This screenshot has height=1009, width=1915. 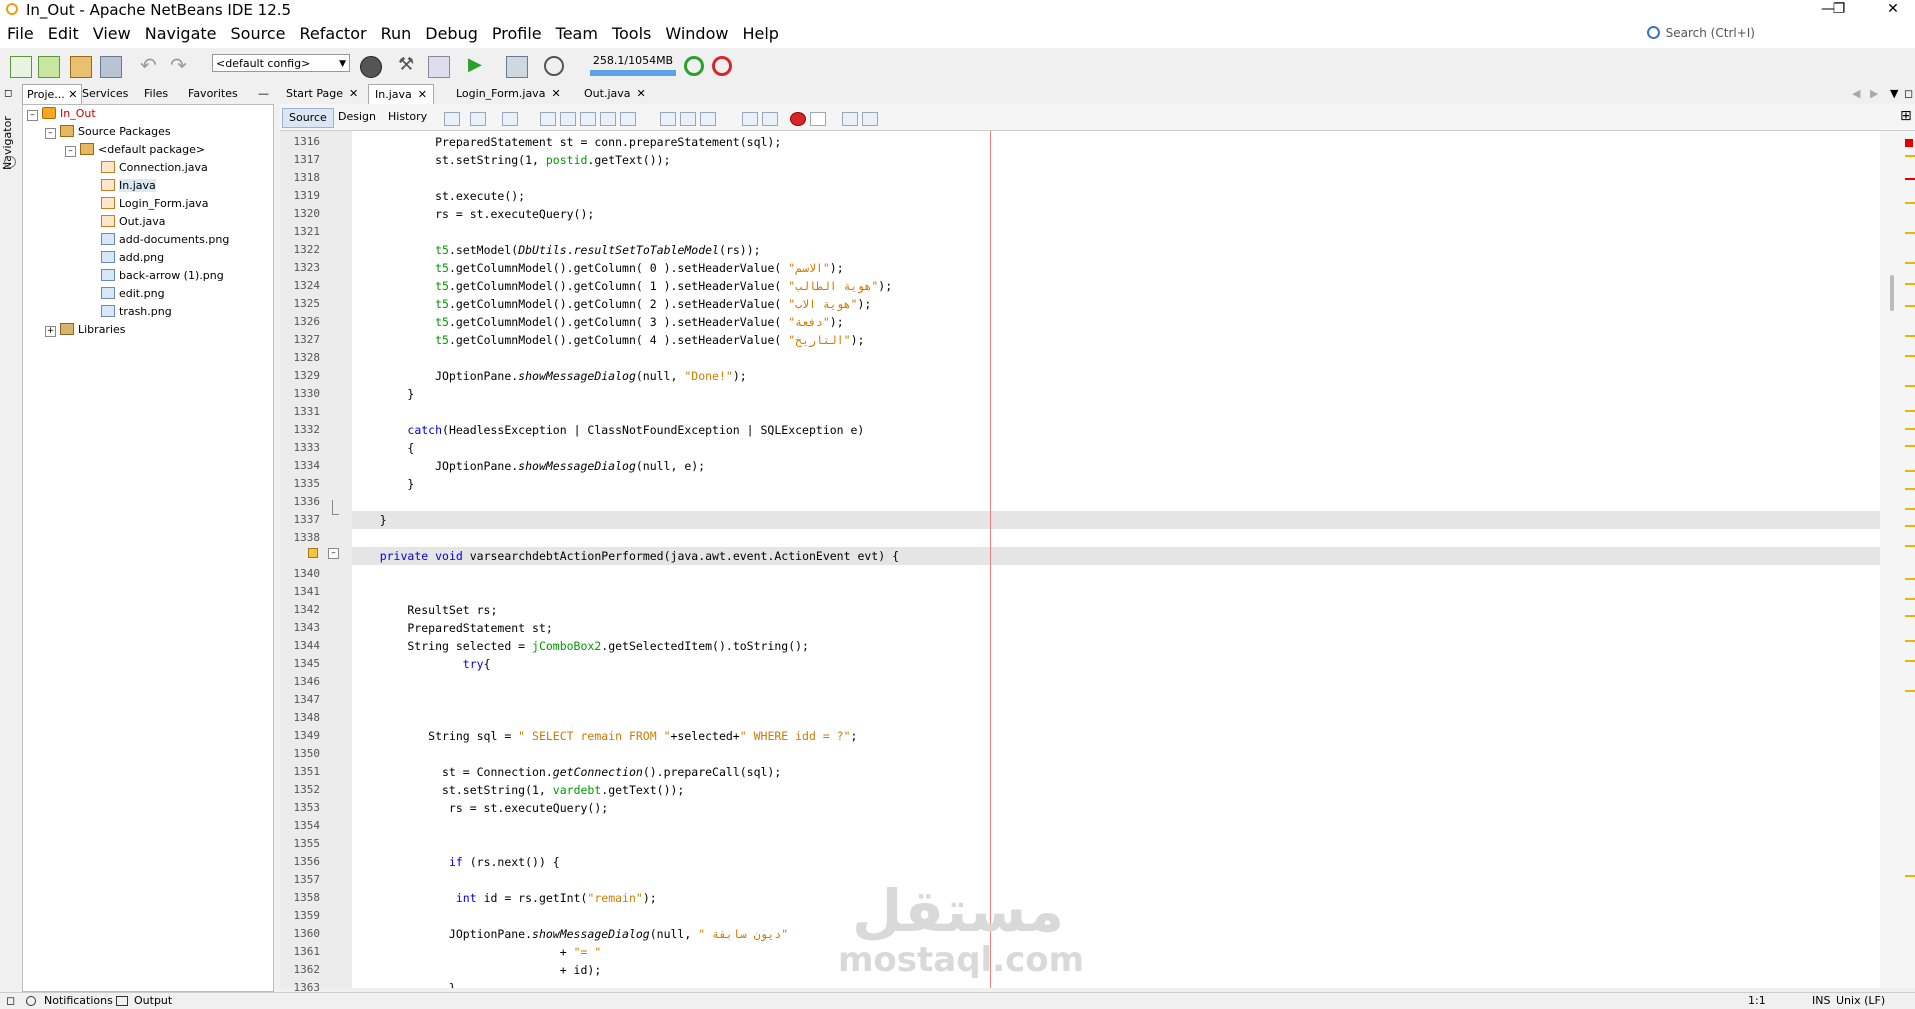 What do you see at coordinates (615, 94) in the screenshot?
I see `tab-out-java: Out.java ✕` at bounding box center [615, 94].